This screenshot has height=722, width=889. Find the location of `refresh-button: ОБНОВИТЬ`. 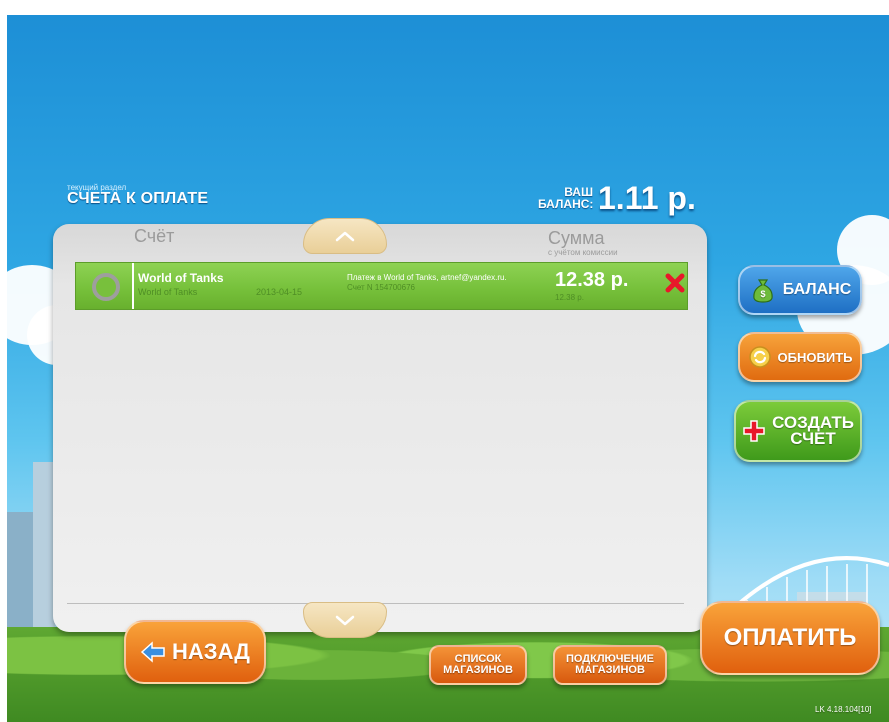

refresh-button: ОБНОВИТЬ is located at coordinates (800, 357).